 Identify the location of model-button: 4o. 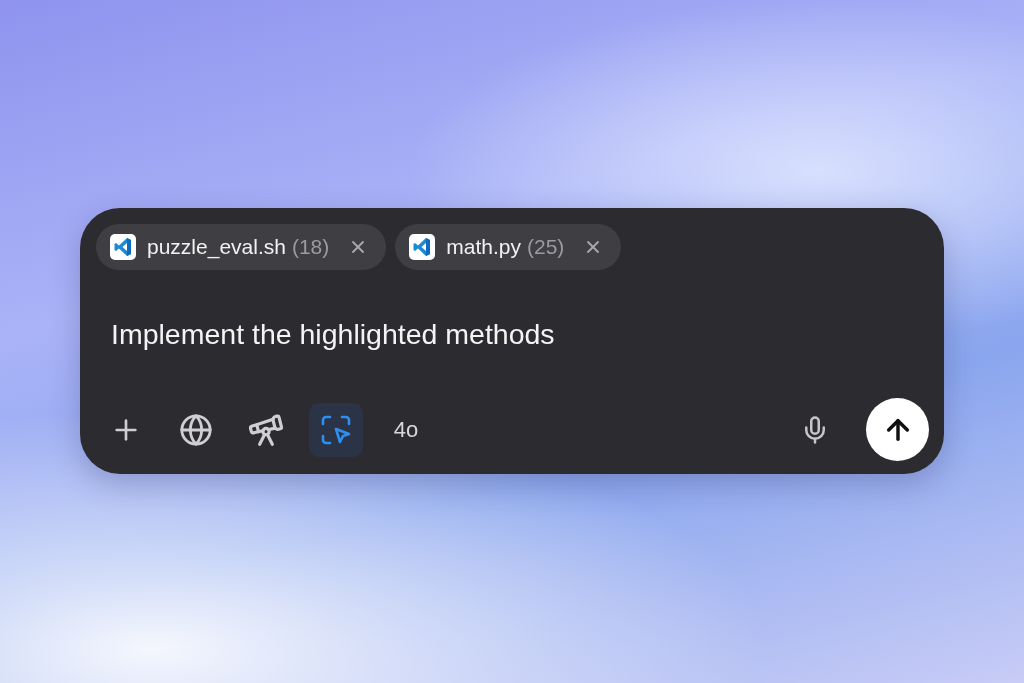
(406, 429).